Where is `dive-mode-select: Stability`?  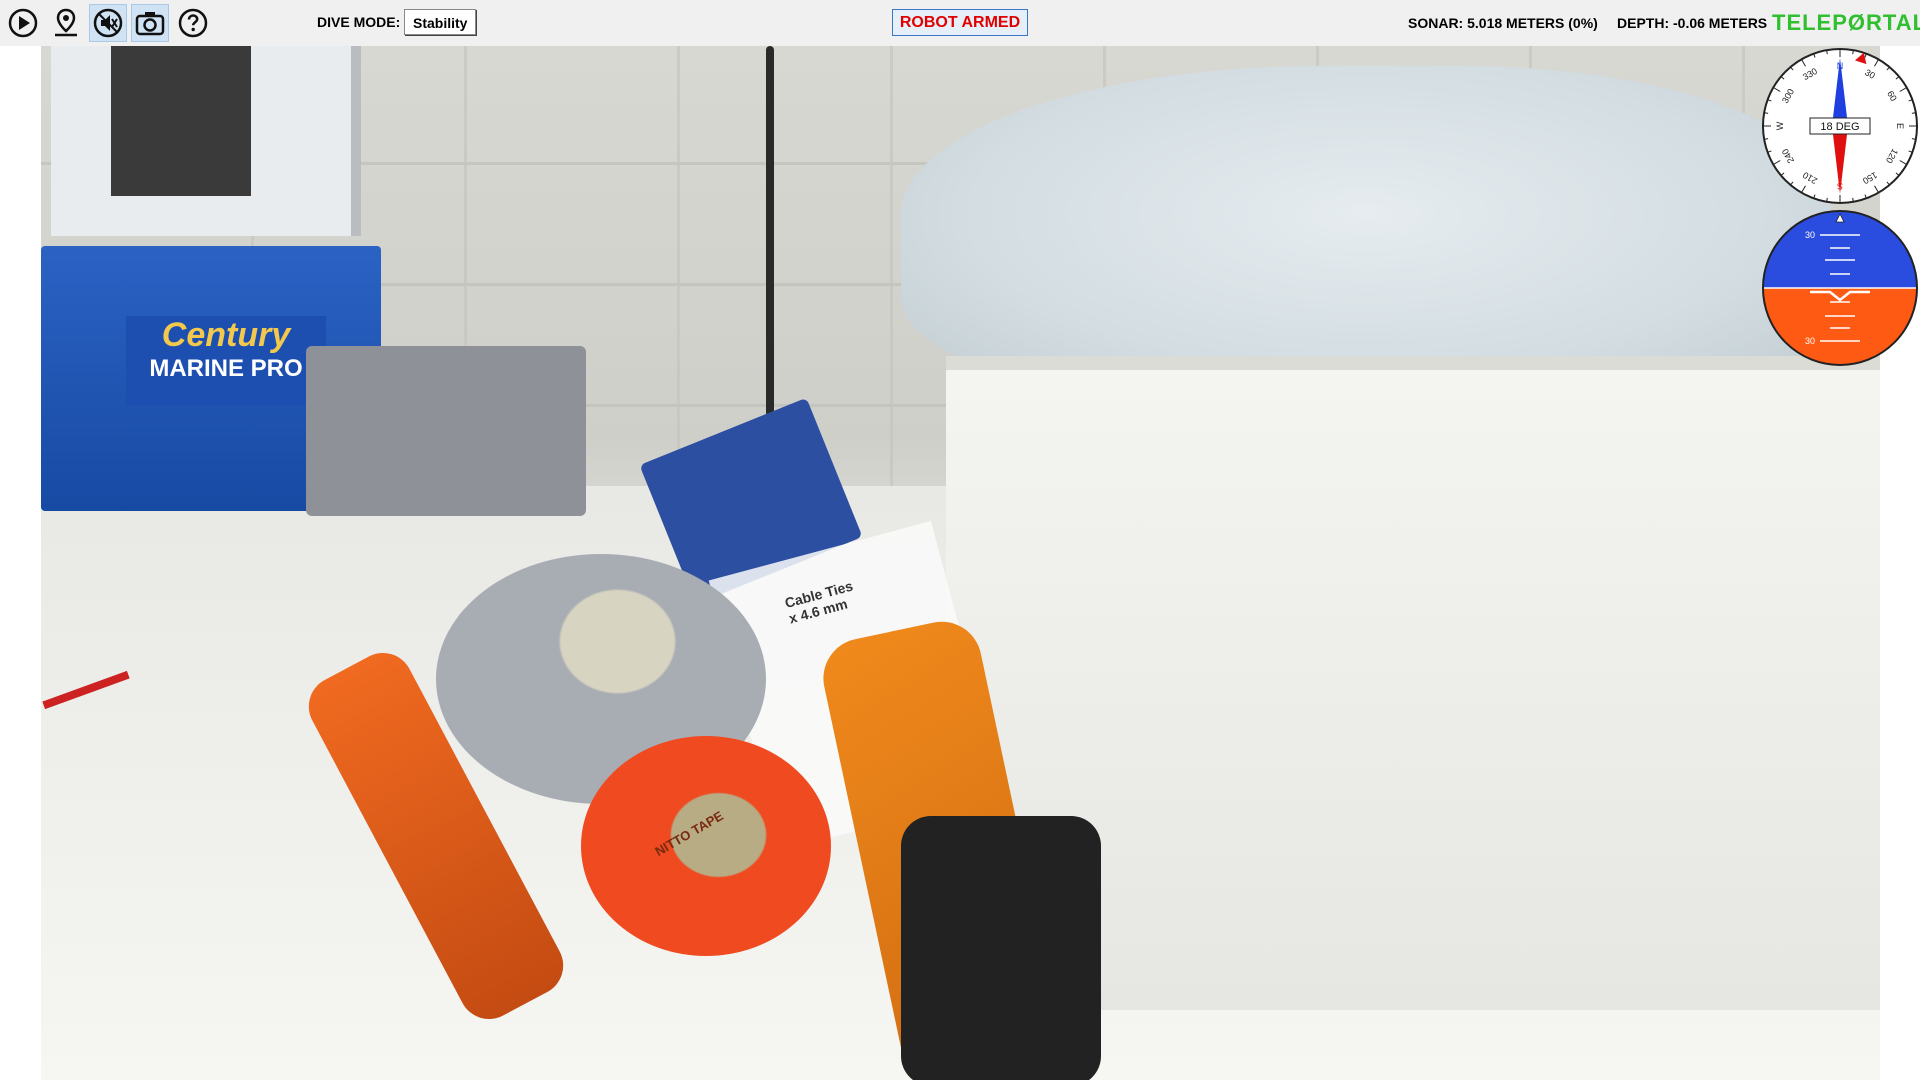
dive-mode-select: Stability is located at coordinates (440, 22).